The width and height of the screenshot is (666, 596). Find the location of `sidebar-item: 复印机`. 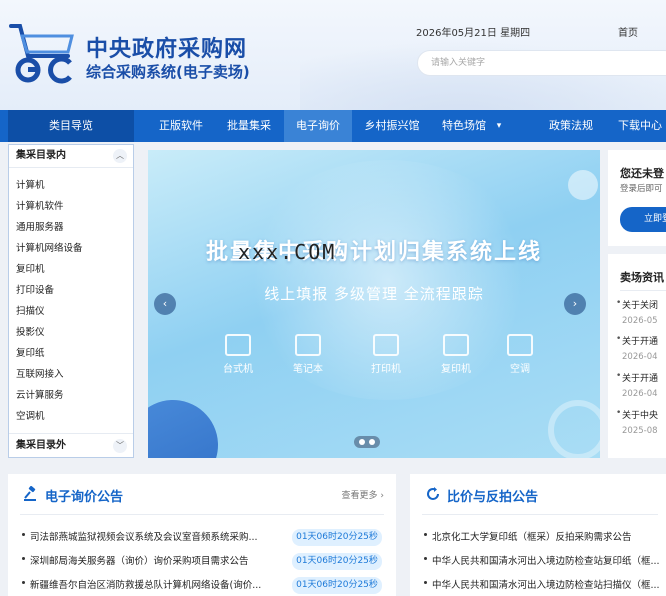

sidebar-item: 复印机 is located at coordinates (71, 269).